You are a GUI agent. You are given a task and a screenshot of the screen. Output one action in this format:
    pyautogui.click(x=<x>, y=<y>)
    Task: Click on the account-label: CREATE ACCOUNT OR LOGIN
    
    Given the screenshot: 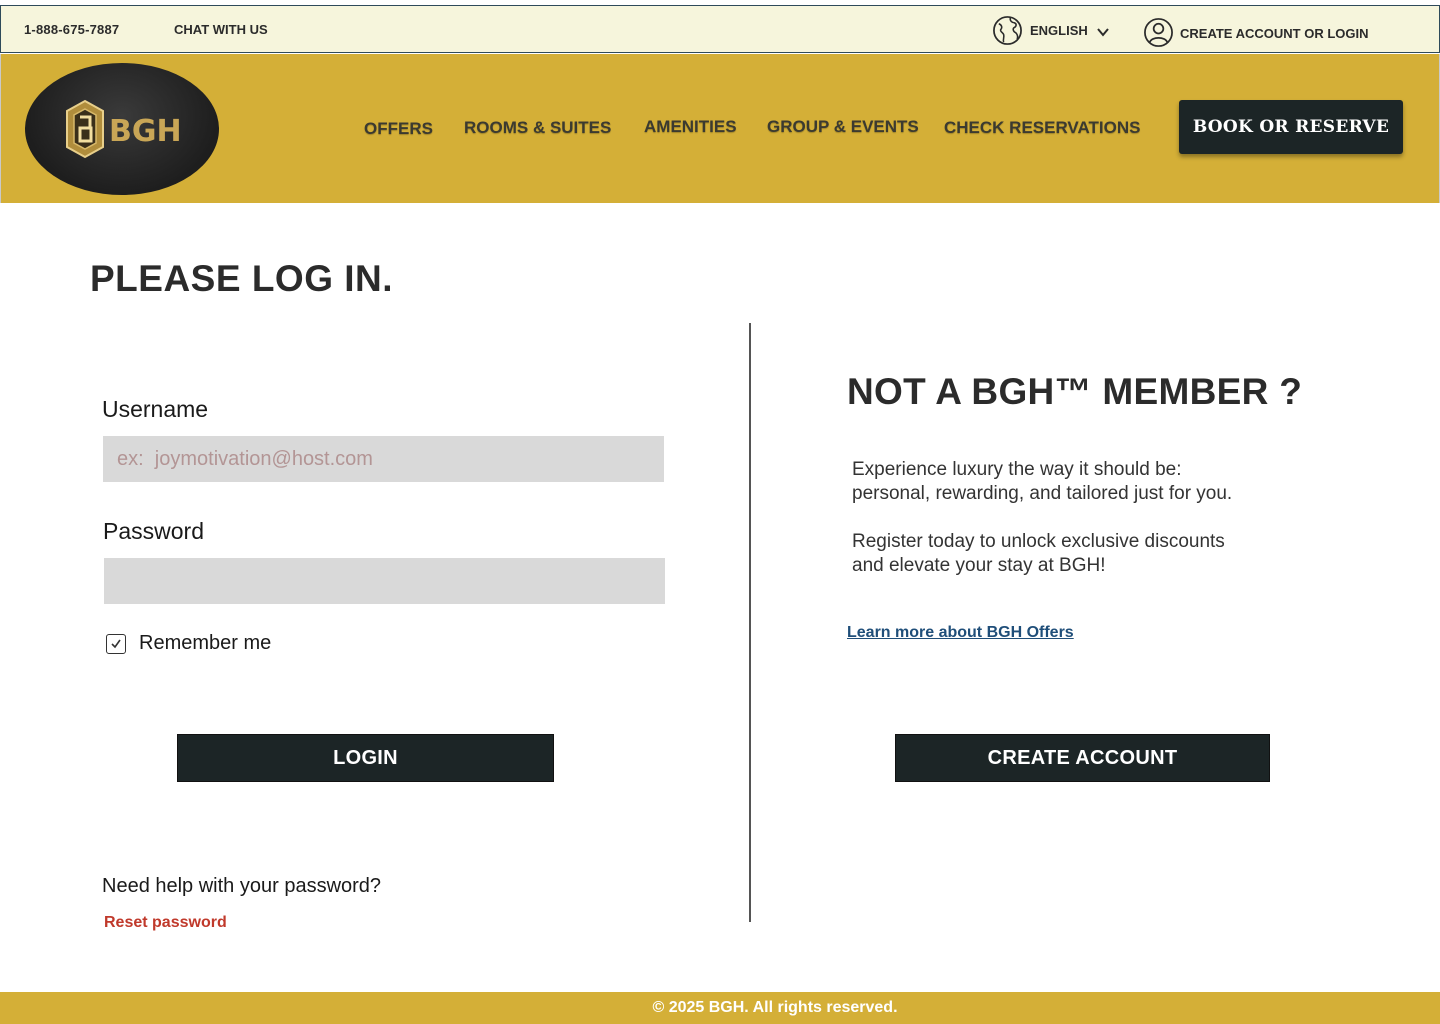 What is the action you would take?
    pyautogui.click(x=1274, y=33)
    